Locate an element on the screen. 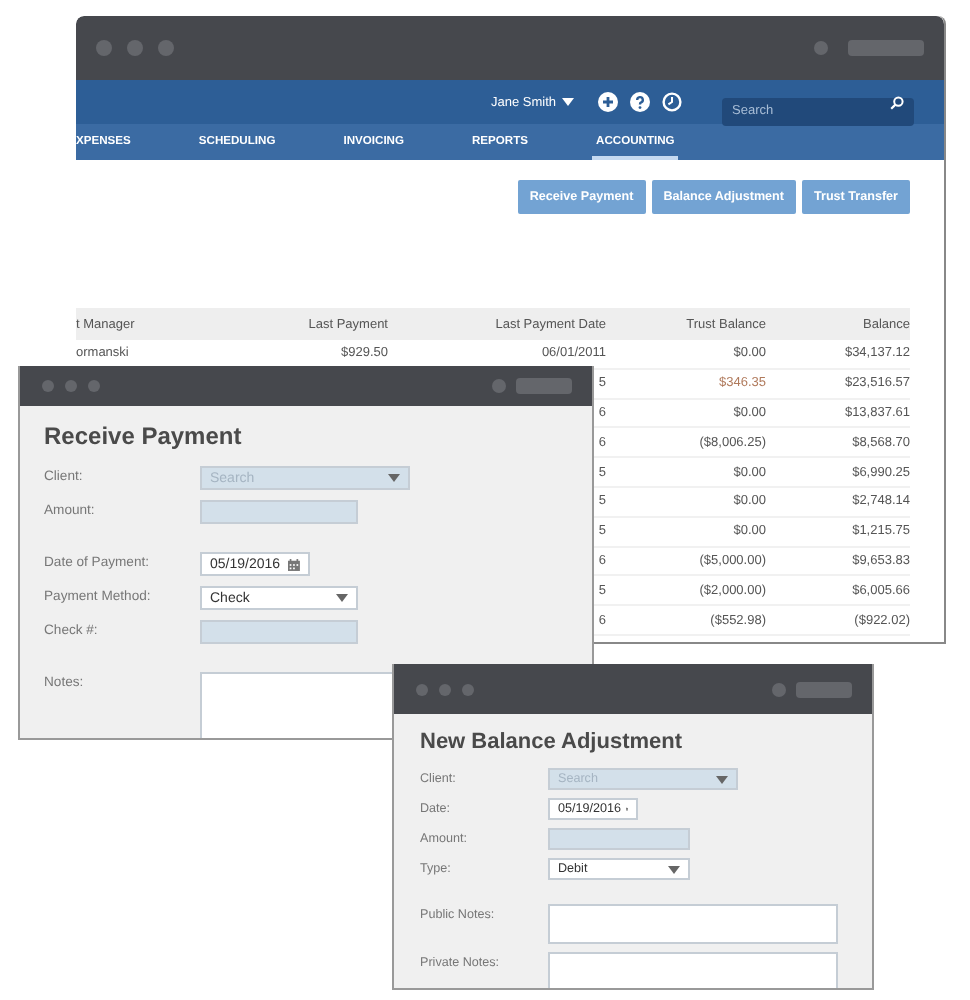 The image size is (970, 1000). clock-icon is located at coordinates (672, 102).